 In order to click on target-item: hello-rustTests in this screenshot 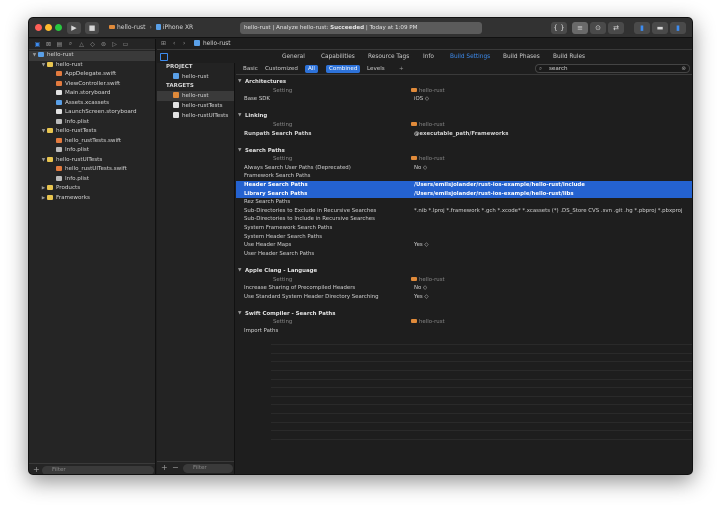, I will do `click(195, 106)`.